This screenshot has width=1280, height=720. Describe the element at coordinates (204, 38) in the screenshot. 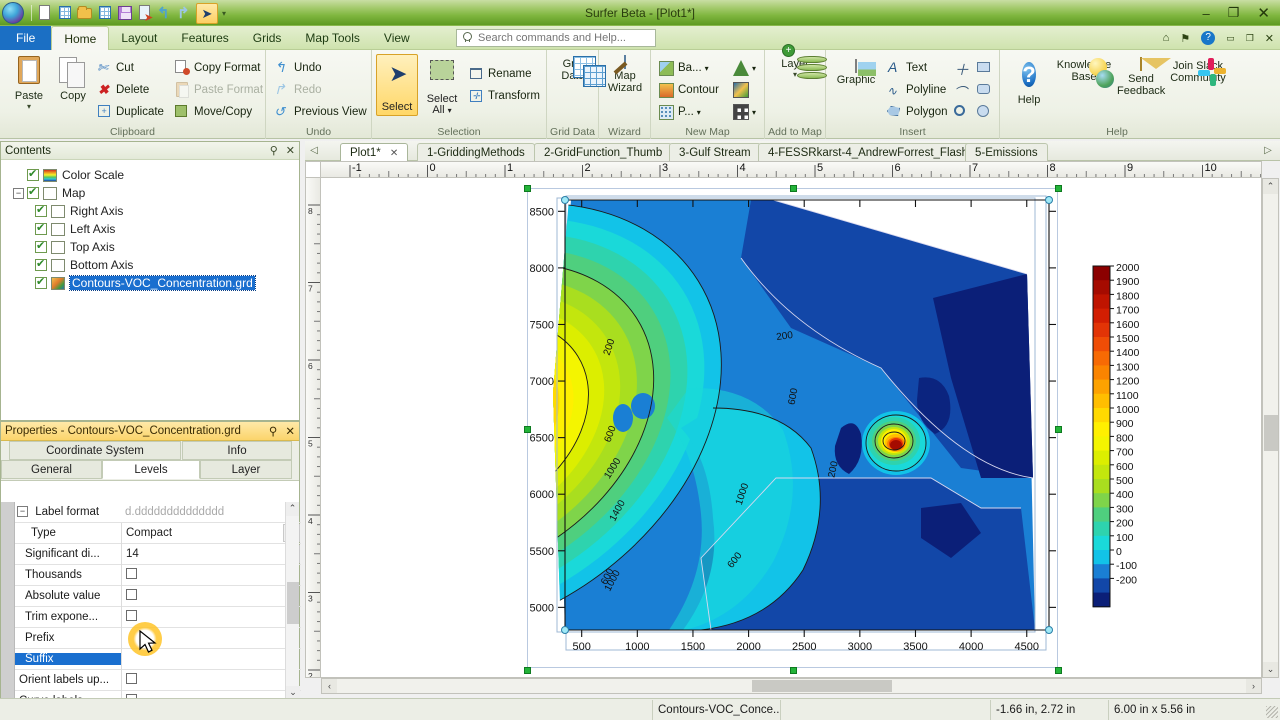

I see `ribbon-tab-features: Features` at that location.